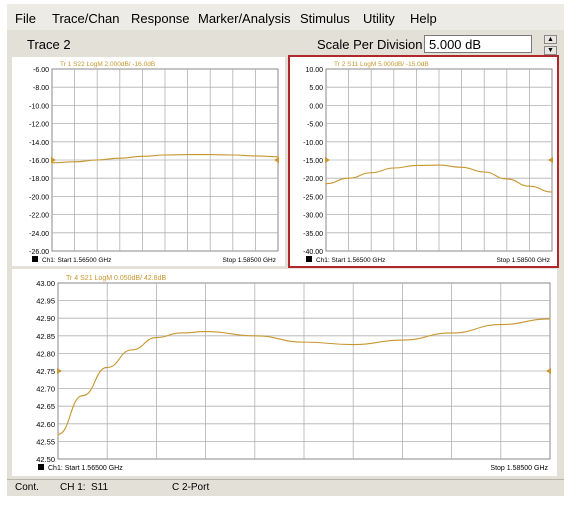 The image size is (571, 506). Describe the element at coordinates (39, 216) in the screenshot. I see `y-tick-label: -22.00` at that location.